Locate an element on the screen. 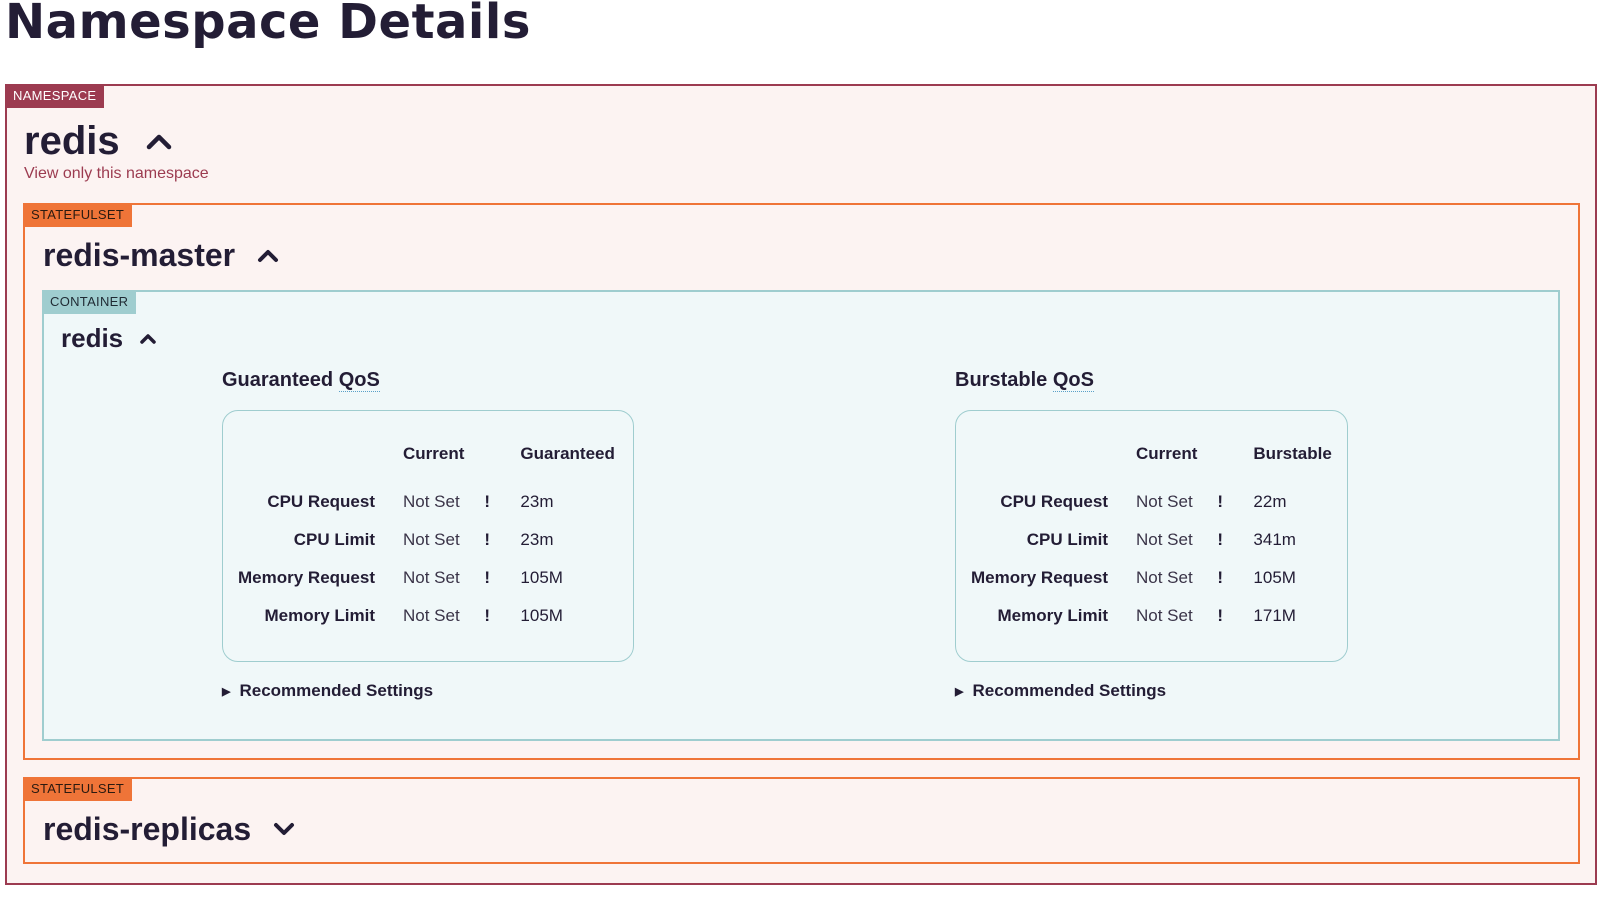 The height and width of the screenshot is (905, 1600). column-header: Burstable is located at coordinates (1292, 453).